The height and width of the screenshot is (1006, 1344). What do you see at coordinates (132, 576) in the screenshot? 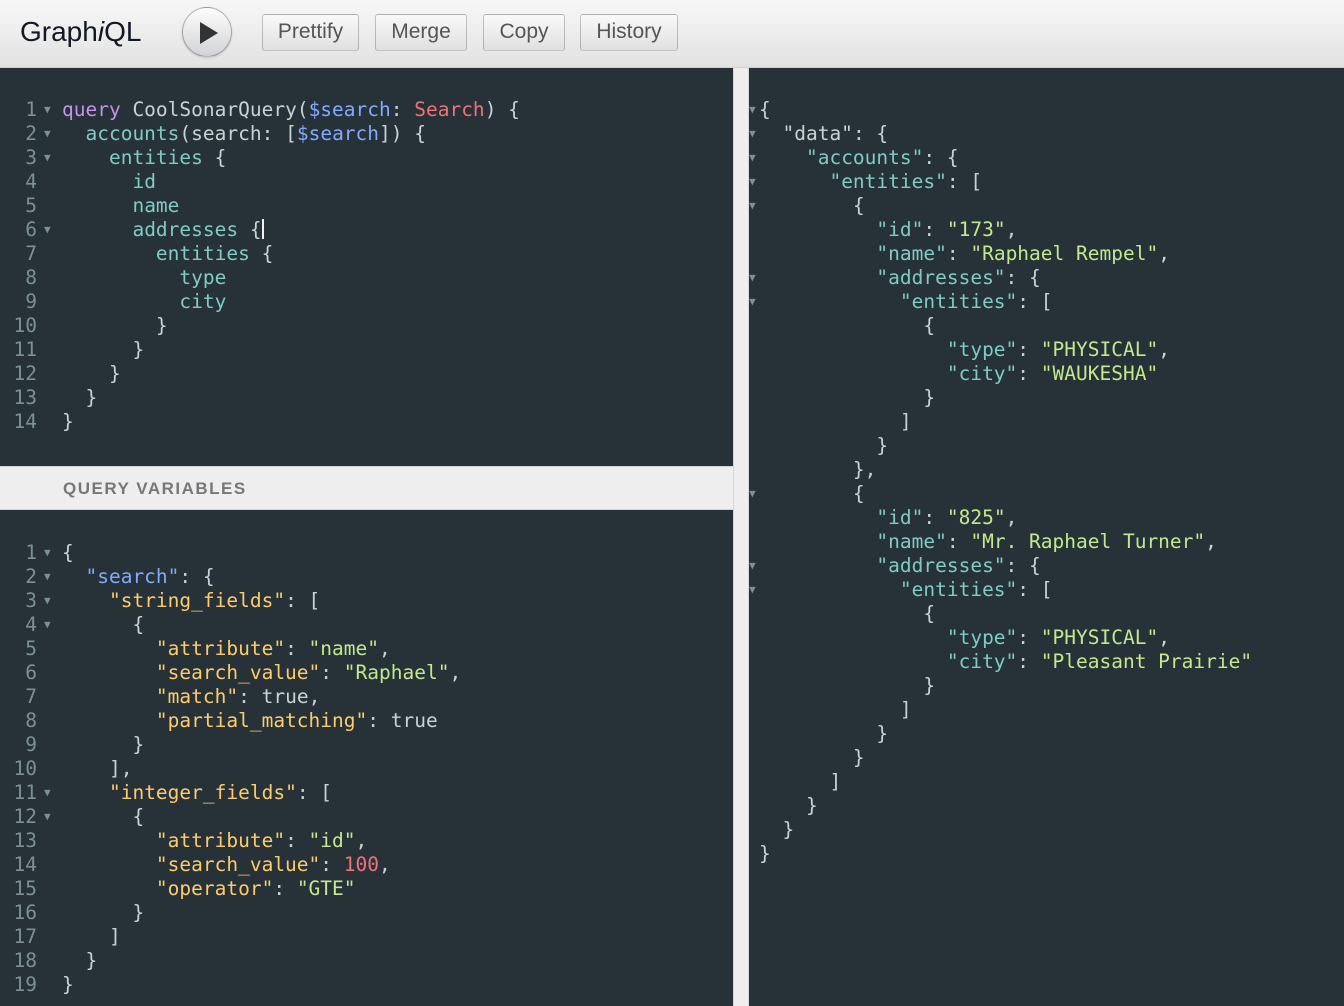
I see `code-token: "search"` at bounding box center [132, 576].